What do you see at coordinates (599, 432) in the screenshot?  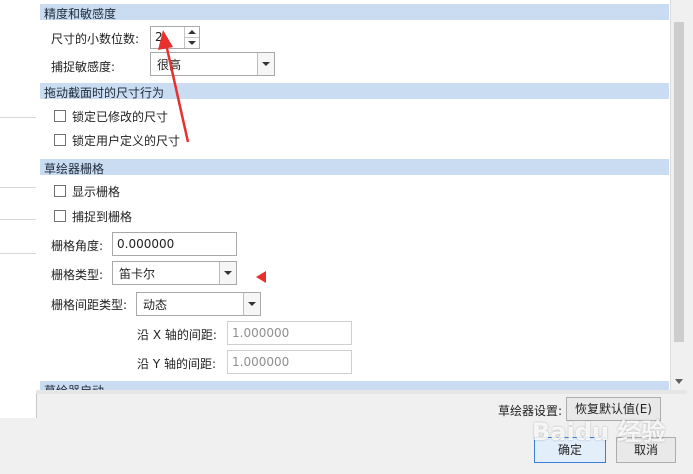 I see `baidu-watermark: Baidu 经验` at bounding box center [599, 432].